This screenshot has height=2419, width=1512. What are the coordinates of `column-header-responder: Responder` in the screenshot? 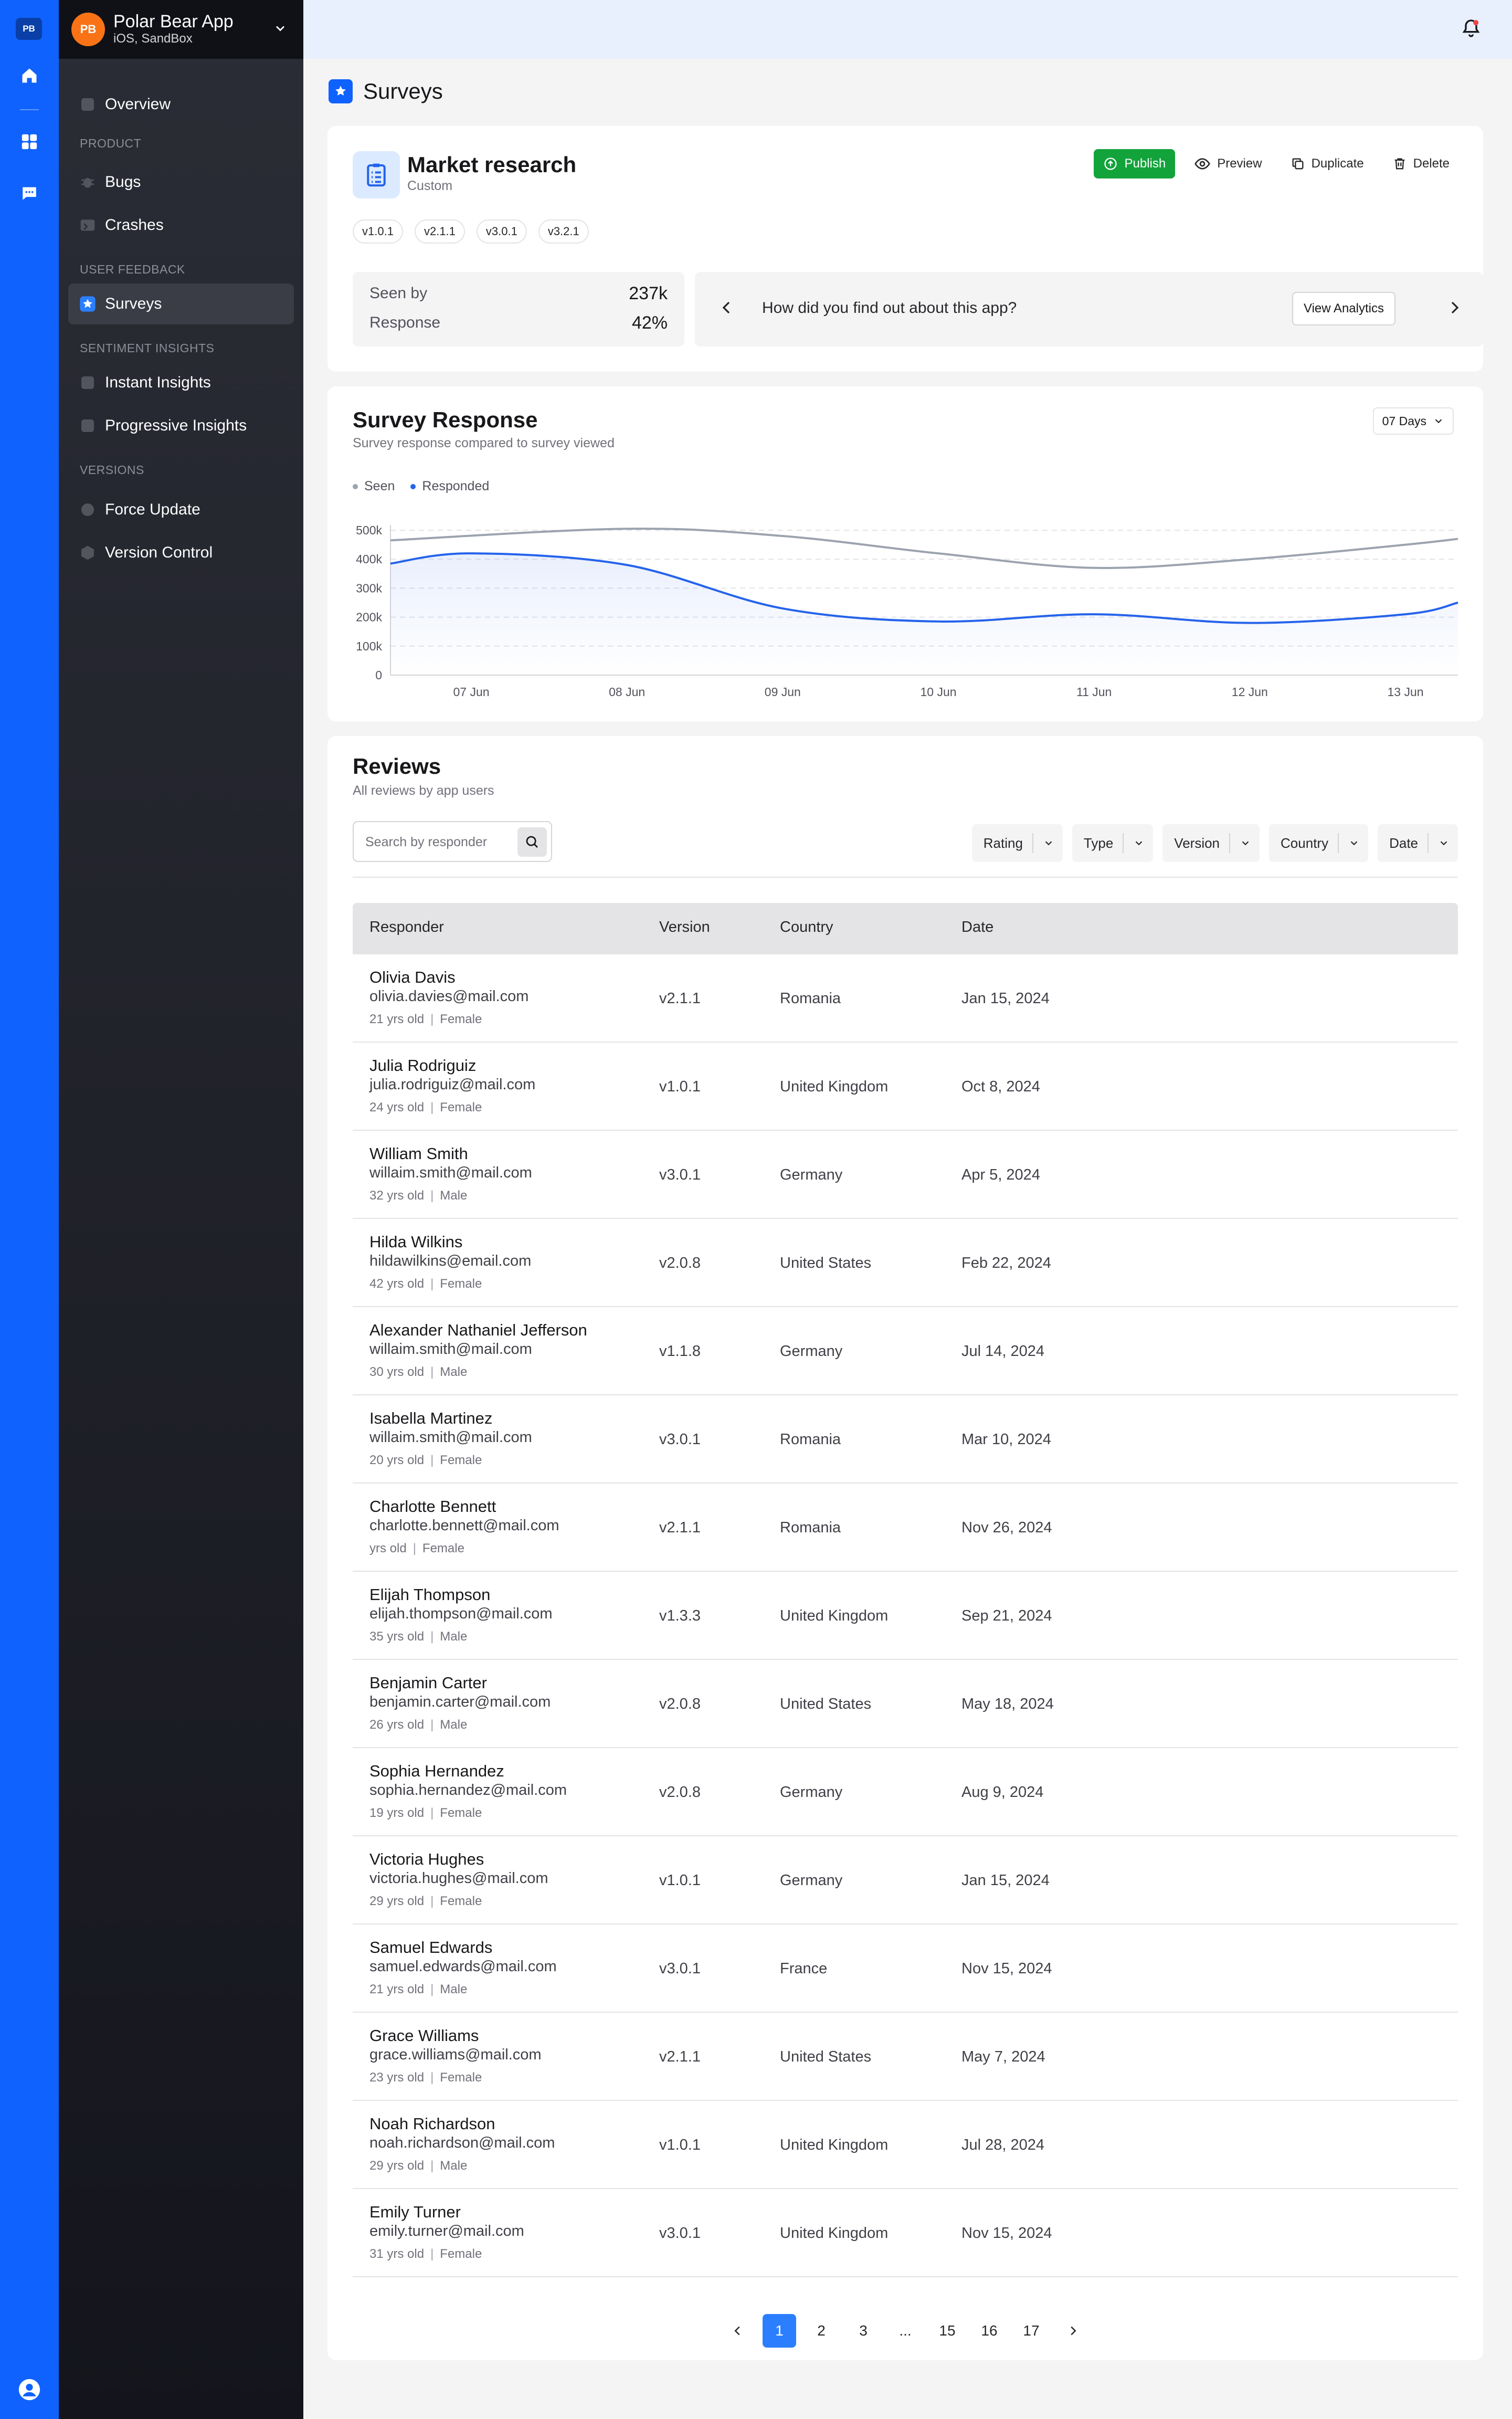 It's located at (406, 927).